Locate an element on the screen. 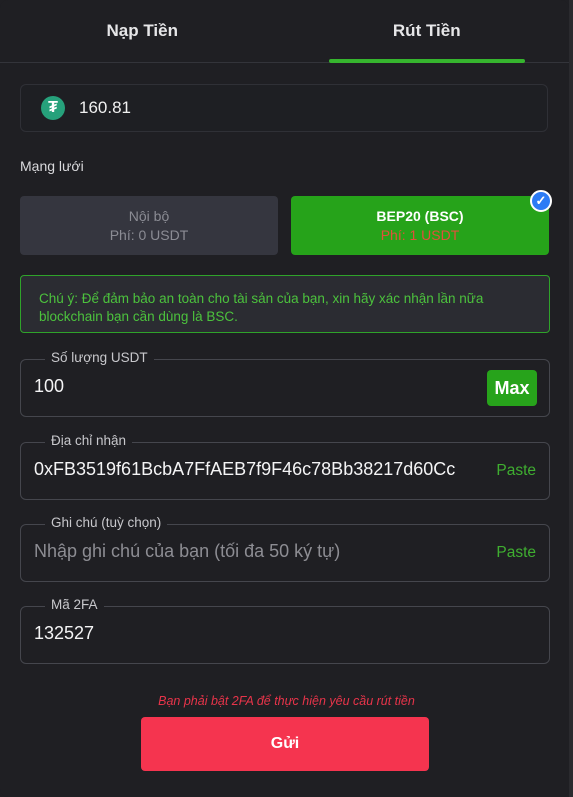  tab-deposit: Nạp Tiền is located at coordinates (142, 31).